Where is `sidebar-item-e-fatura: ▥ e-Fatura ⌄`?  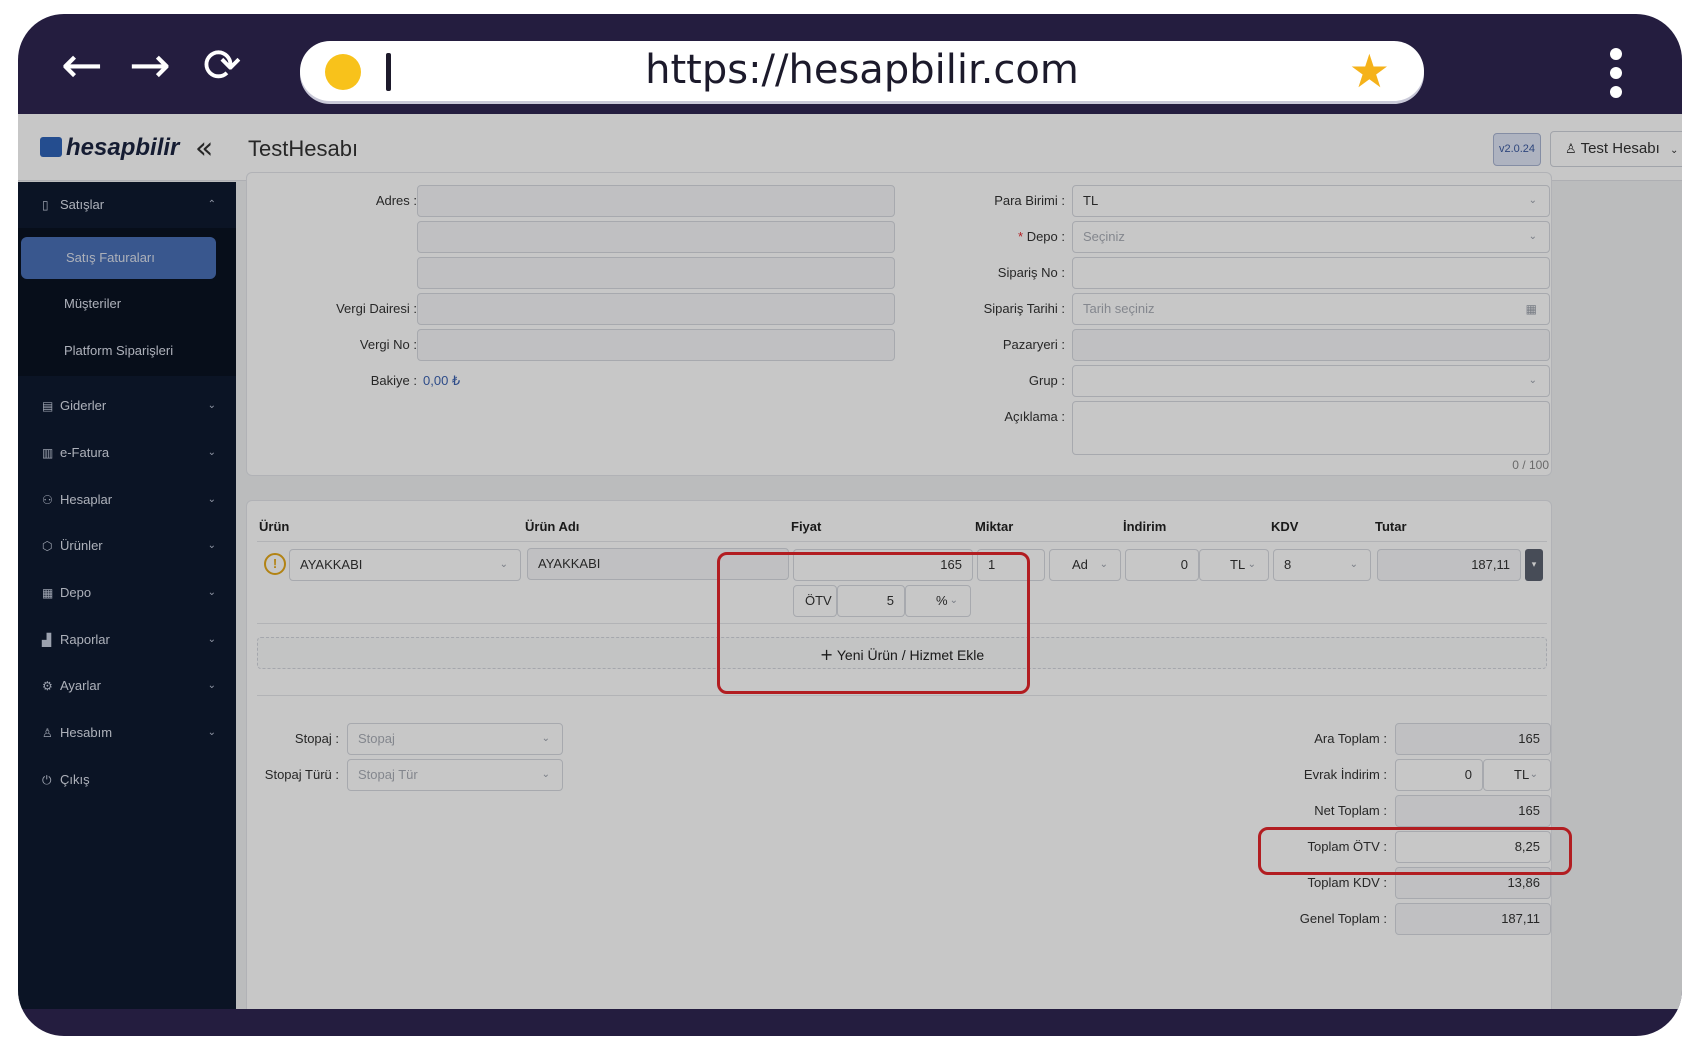
sidebar-item-e-fatura: ▥ e-Fatura ⌄ is located at coordinates (127, 453).